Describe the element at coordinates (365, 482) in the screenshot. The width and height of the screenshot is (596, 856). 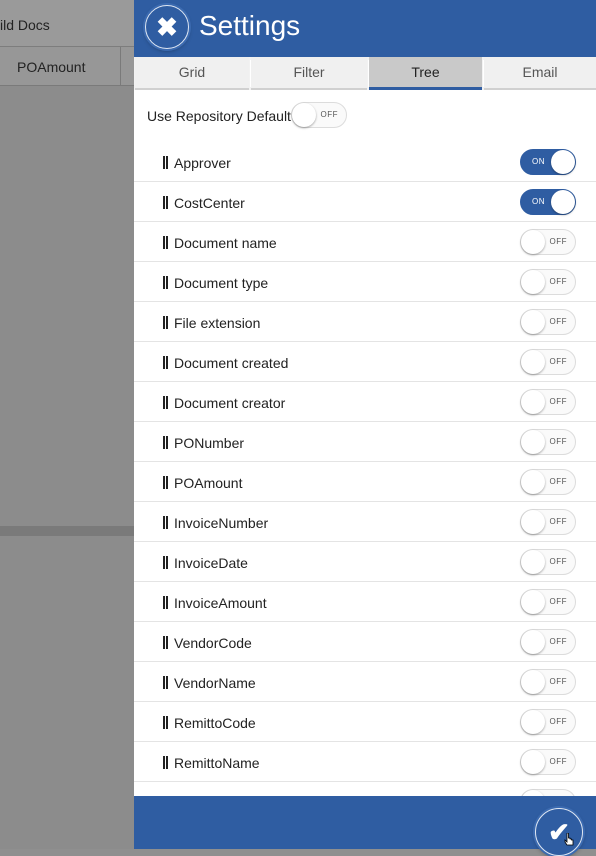
I see `field-row: POAmount OFF` at that location.